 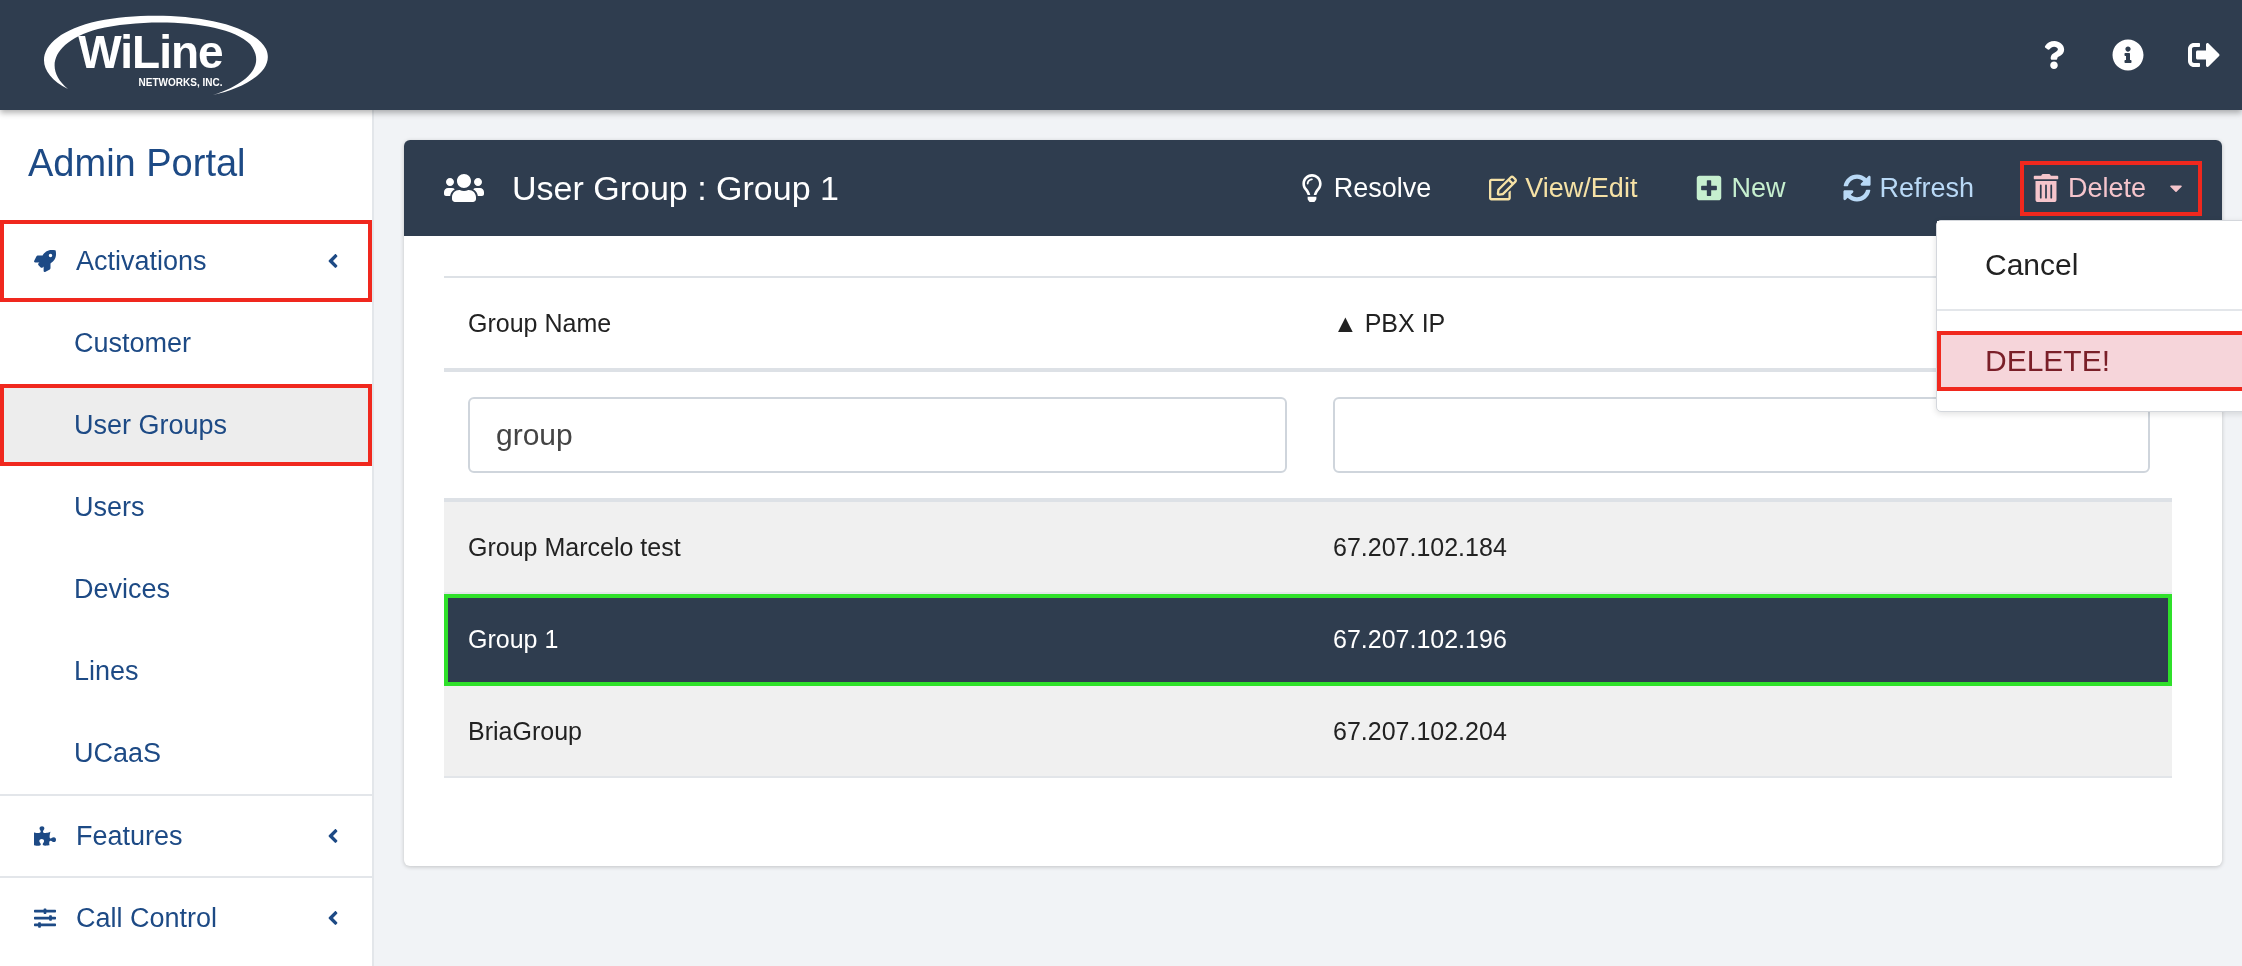 What do you see at coordinates (2128, 55) in the screenshot?
I see `info-button` at bounding box center [2128, 55].